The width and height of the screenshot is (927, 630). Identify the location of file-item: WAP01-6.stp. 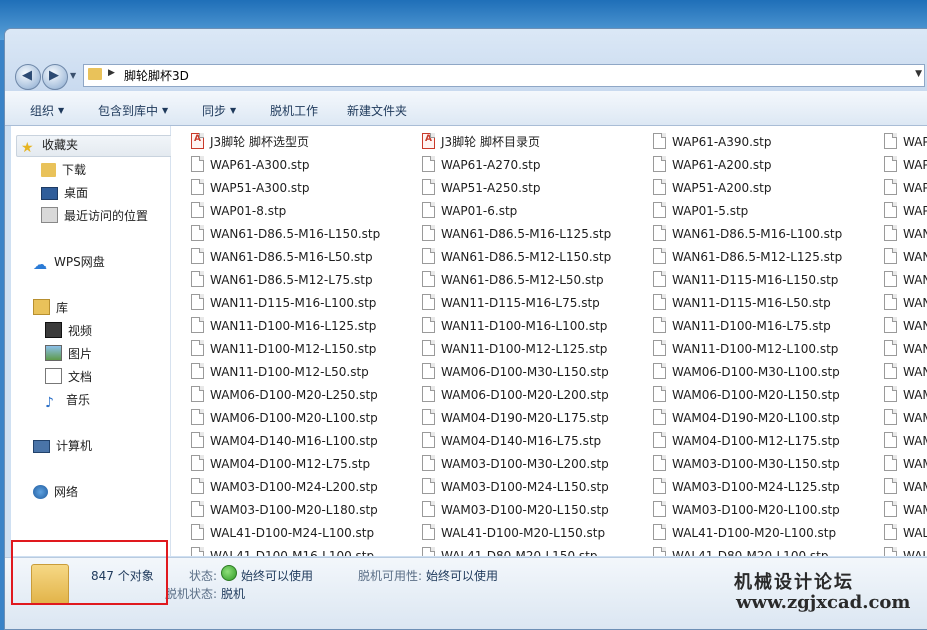
(469, 212).